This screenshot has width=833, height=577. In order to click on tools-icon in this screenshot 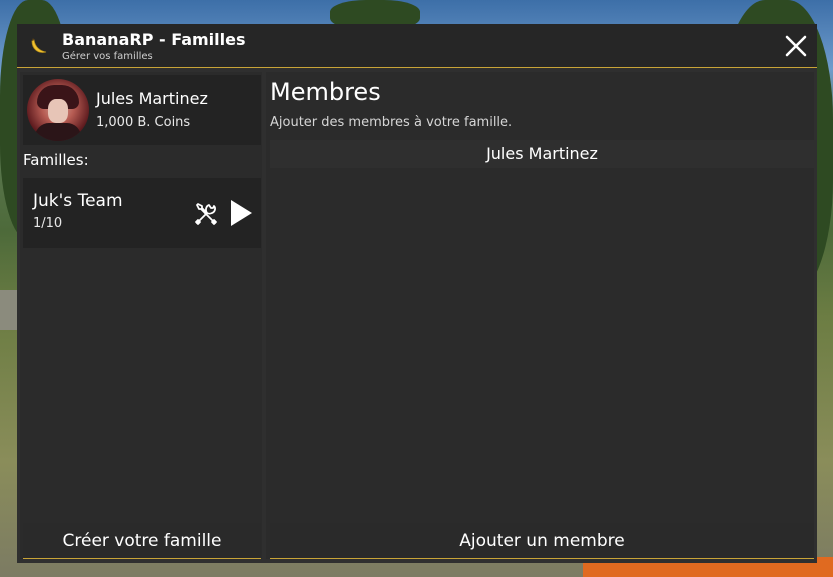, I will do `click(206, 214)`.